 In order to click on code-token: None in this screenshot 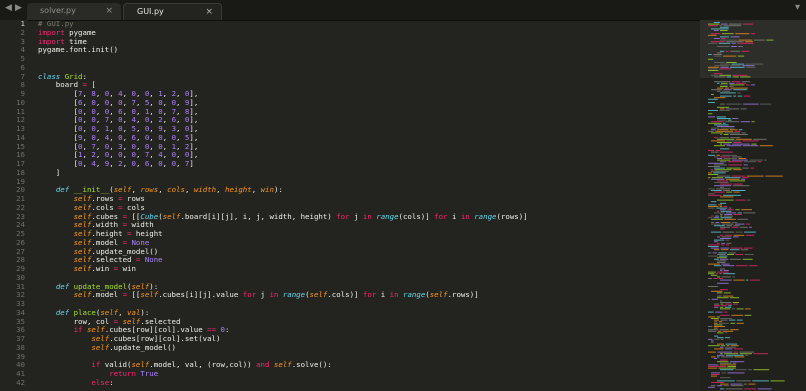, I will do `click(140, 242)`.